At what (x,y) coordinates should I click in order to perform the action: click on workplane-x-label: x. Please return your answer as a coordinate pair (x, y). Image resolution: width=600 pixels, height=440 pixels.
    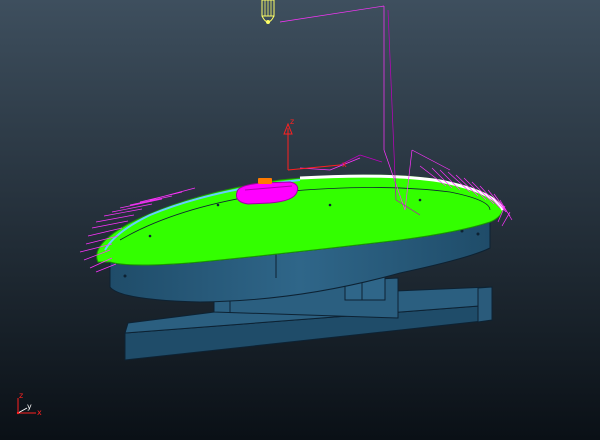
    Looking at the image, I should click on (344, 164).